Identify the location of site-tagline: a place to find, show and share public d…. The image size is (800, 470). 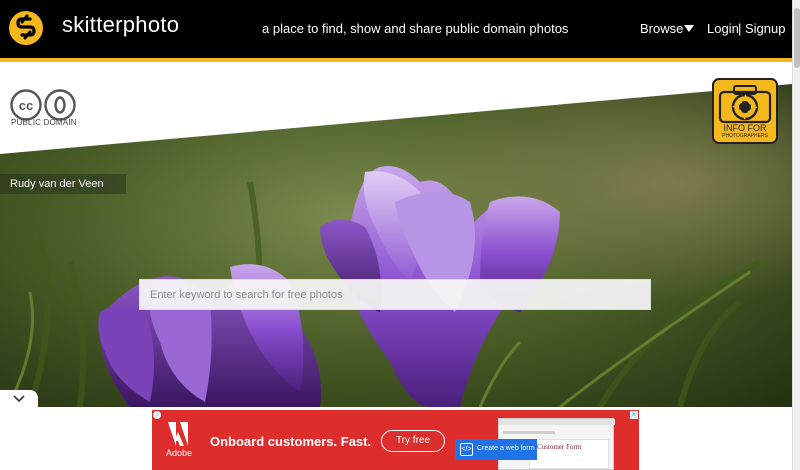
(415, 28).